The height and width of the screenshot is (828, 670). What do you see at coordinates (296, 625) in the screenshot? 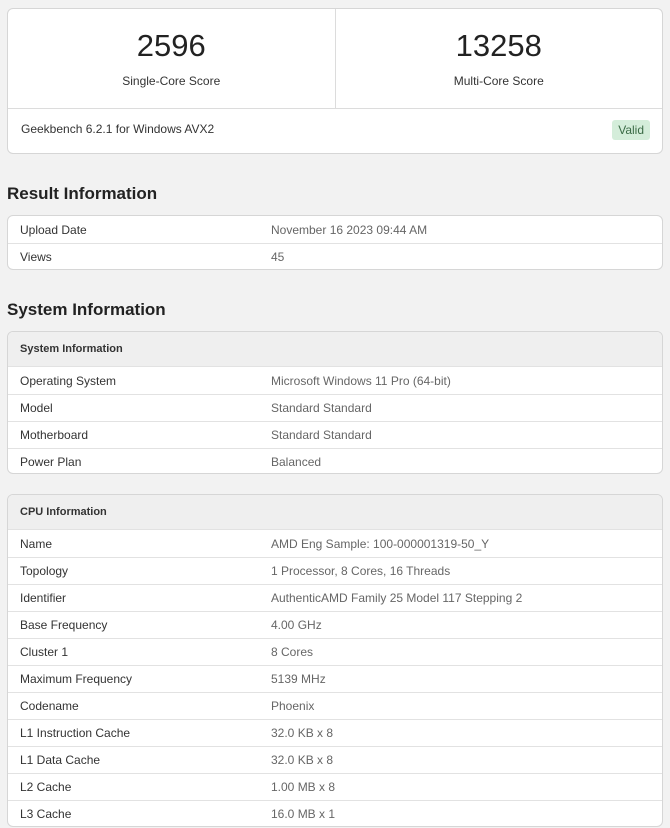
I see `row-value: 4.00 GHz` at bounding box center [296, 625].